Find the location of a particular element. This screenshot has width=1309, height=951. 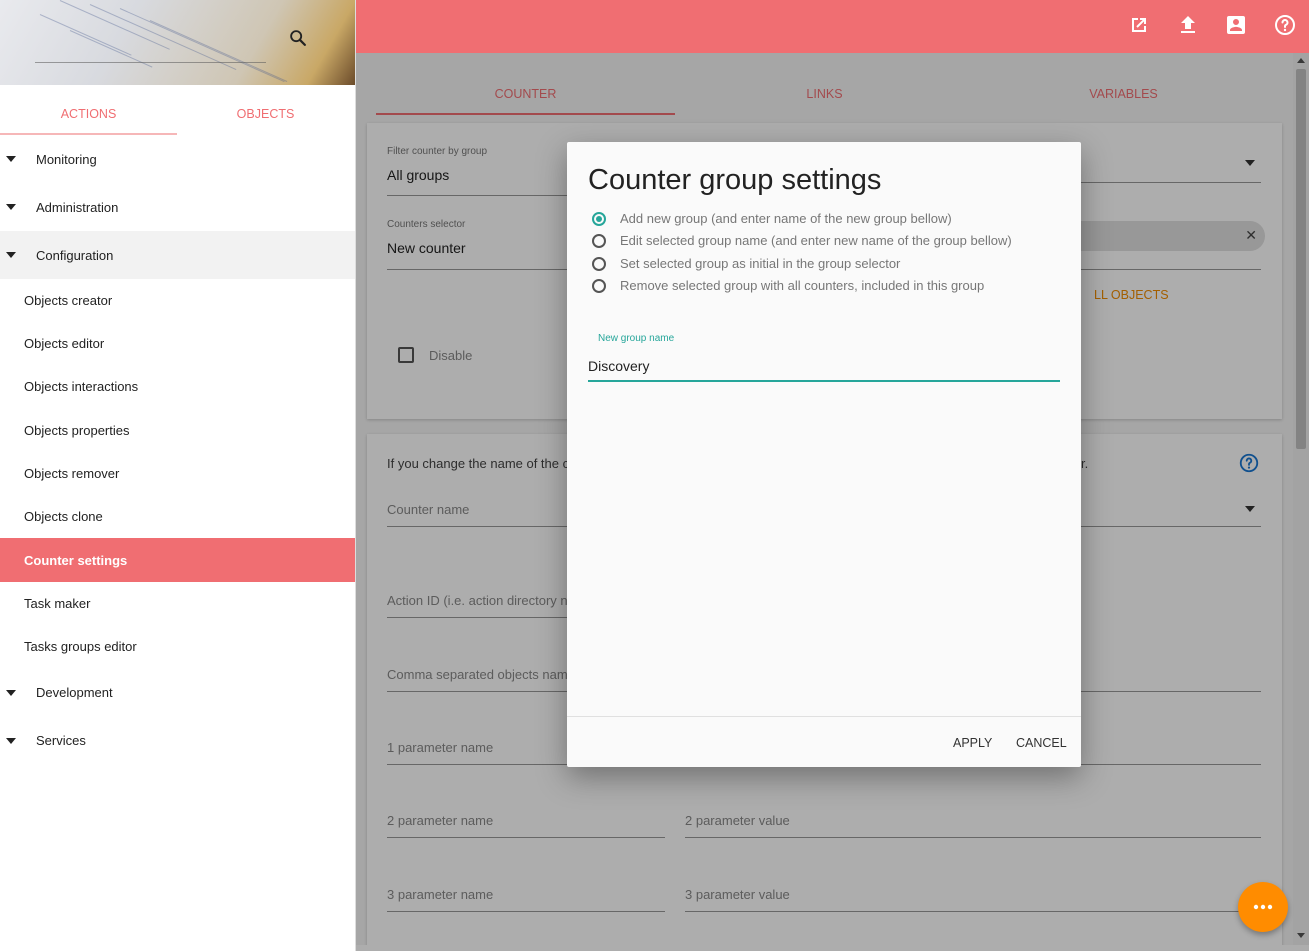

sidebar-item-tasks-groups-editor: Tasks groups editor is located at coordinates (177, 646).